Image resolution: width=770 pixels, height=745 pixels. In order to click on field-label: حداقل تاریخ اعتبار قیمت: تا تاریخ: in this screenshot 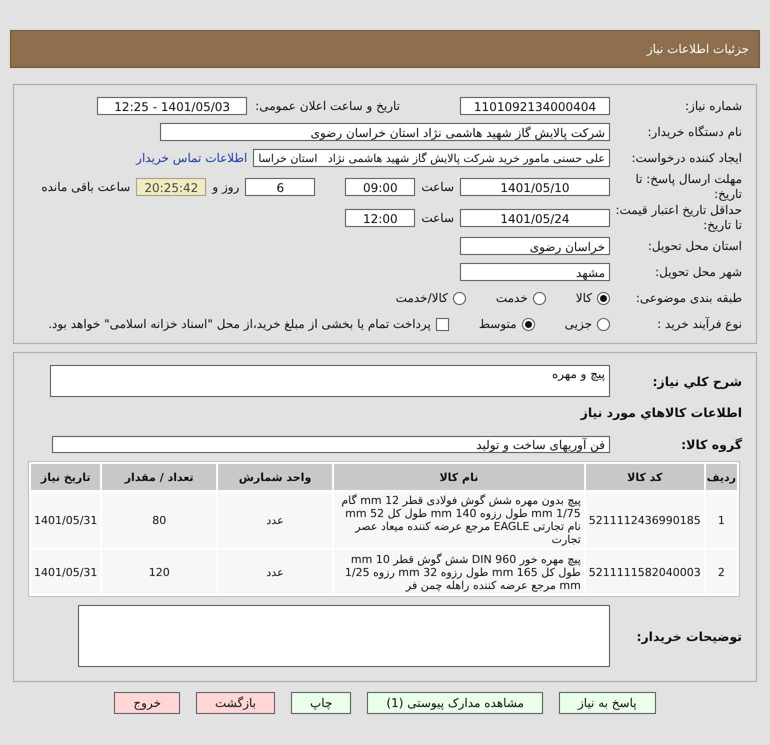, I will do `click(678, 217)`.